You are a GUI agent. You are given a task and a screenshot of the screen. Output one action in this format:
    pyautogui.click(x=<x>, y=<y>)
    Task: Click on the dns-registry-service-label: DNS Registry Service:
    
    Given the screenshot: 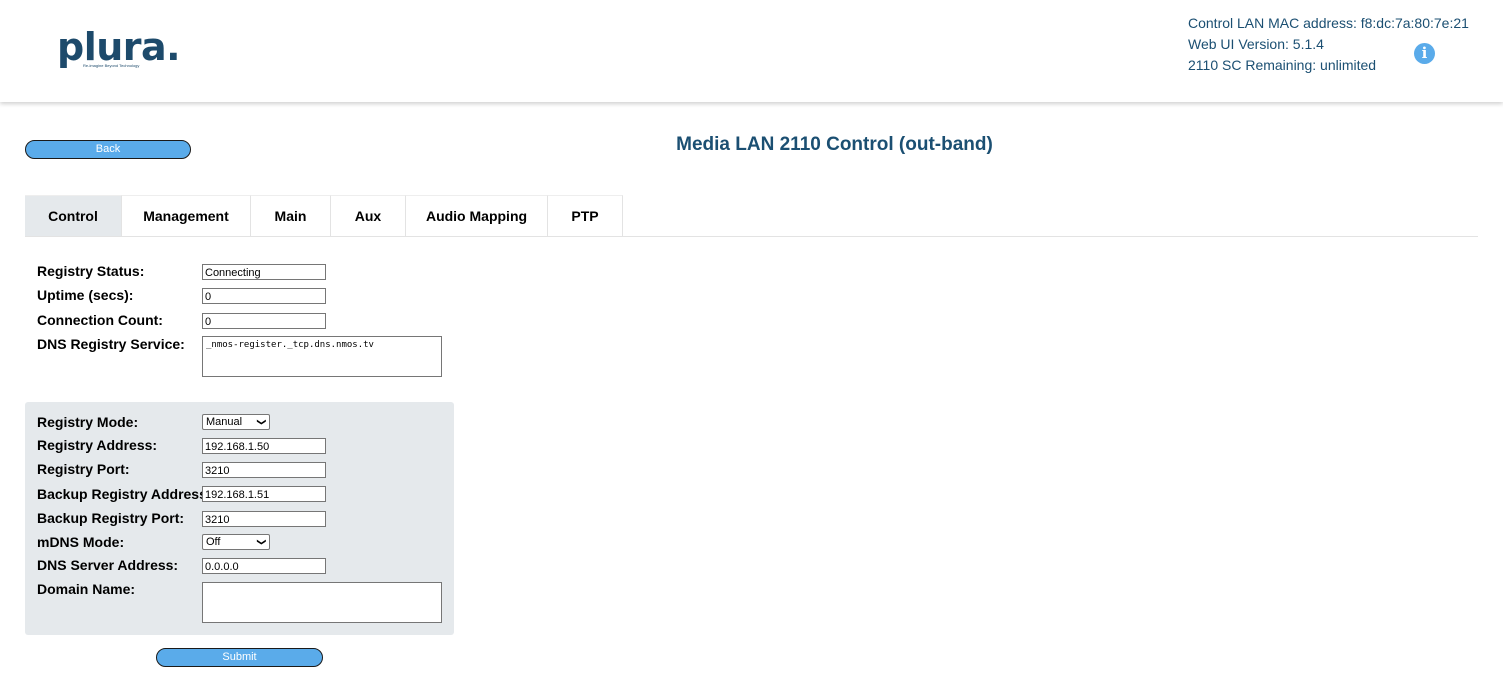 What is the action you would take?
    pyautogui.click(x=111, y=344)
    